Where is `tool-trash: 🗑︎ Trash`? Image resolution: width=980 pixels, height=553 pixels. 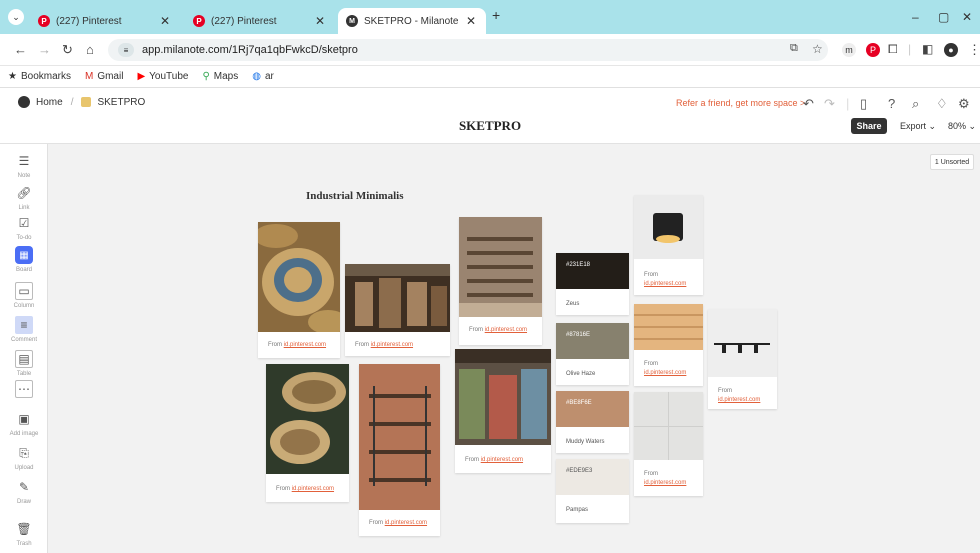
tool-trash: 🗑︎ Trash is located at coordinates (24, 533).